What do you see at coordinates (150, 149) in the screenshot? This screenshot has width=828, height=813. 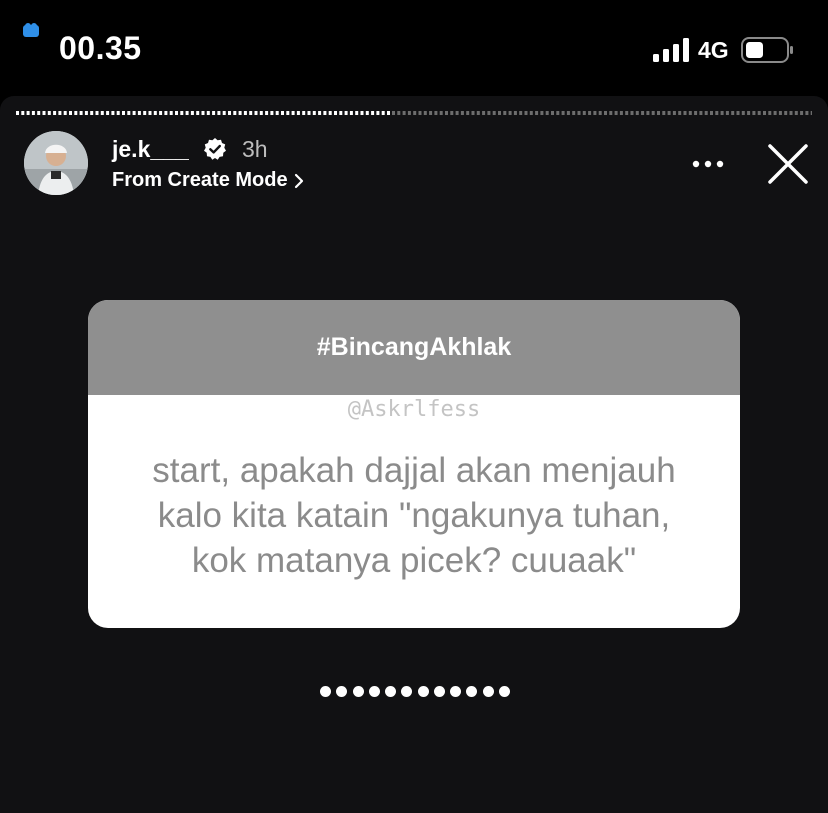 I see `username: je.k___` at bounding box center [150, 149].